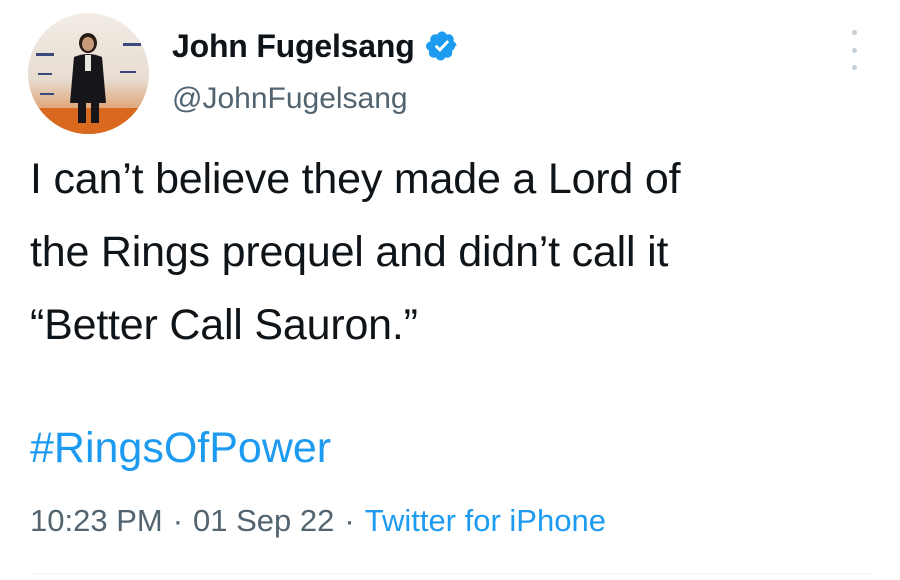  I want to click on verified-badge-icon, so click(442, 46).